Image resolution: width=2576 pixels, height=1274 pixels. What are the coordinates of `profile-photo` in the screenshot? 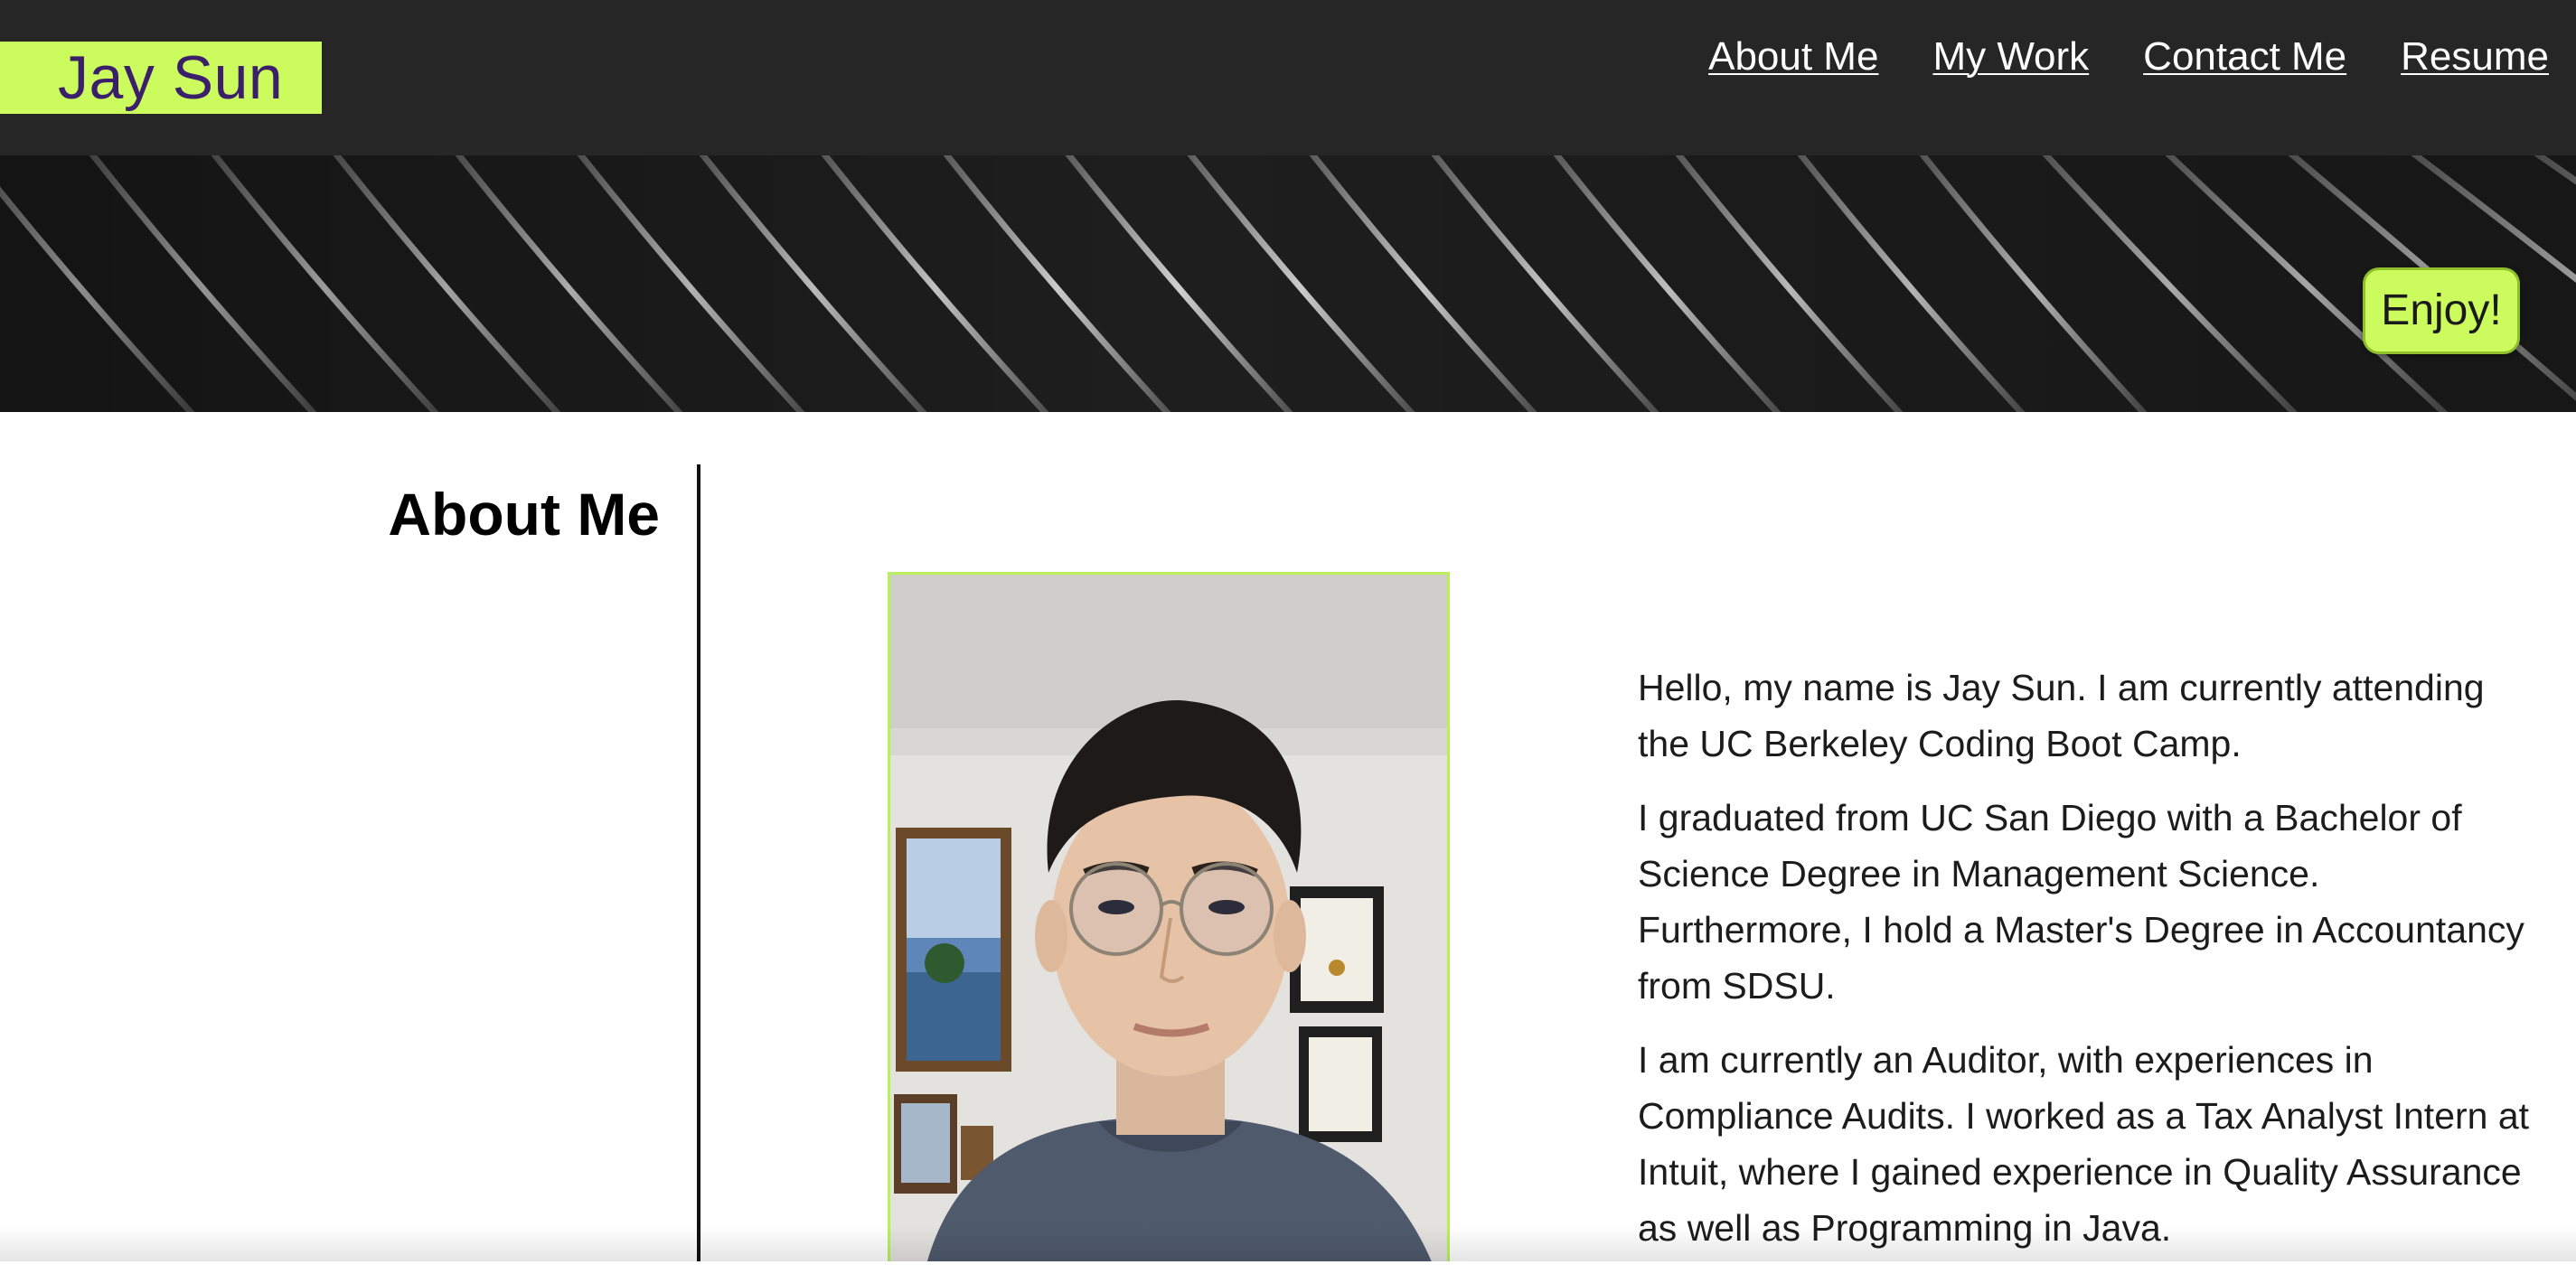 It's located at (1169, 916).